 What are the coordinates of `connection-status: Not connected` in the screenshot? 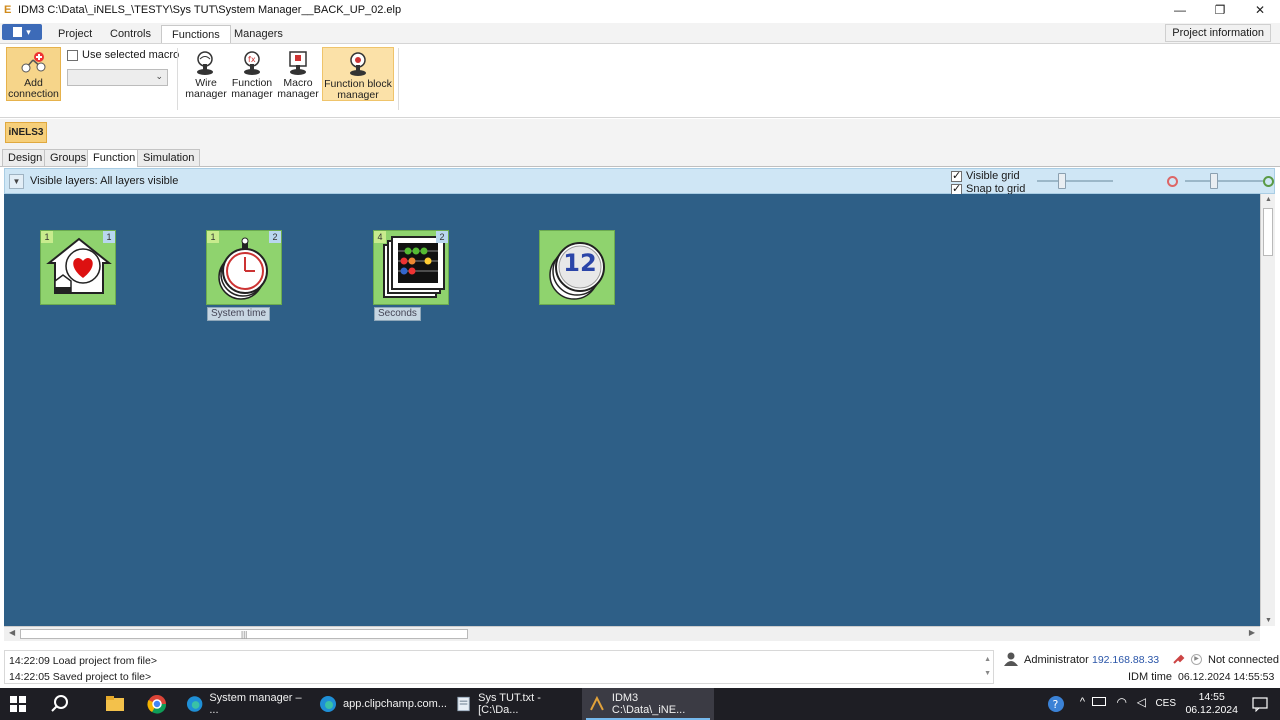 It's located at (1243, 660).